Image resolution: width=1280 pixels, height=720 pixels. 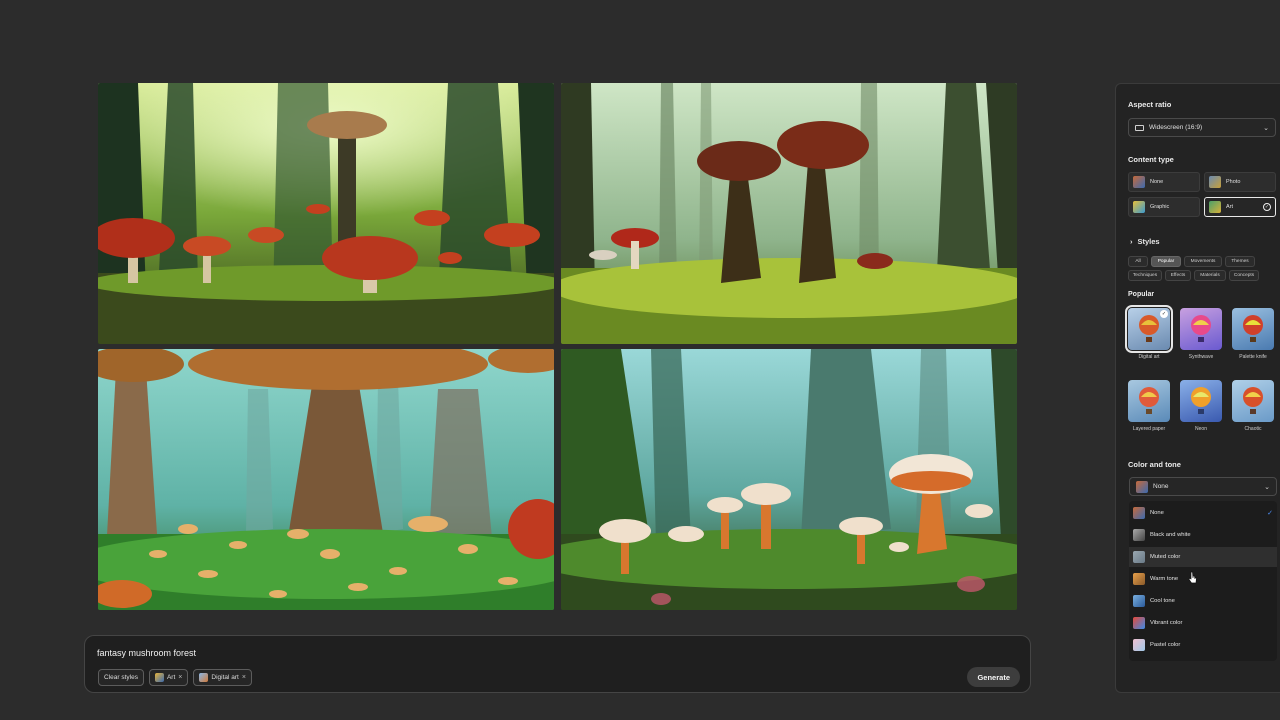 What do you see at coordinates (1139, 207) in the screenshot?
I see `graphic-thumbnail-icon` at bounding box center [1139, 207].